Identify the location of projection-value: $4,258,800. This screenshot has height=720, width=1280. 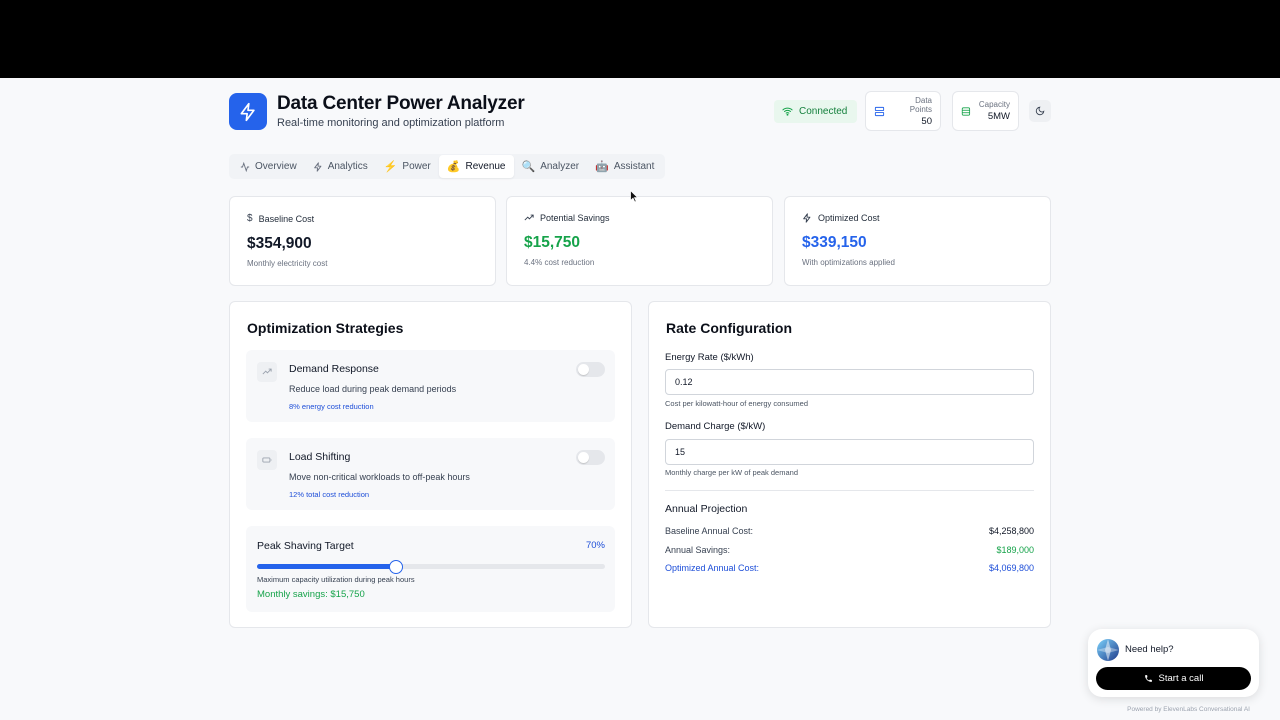
(1011, 531).